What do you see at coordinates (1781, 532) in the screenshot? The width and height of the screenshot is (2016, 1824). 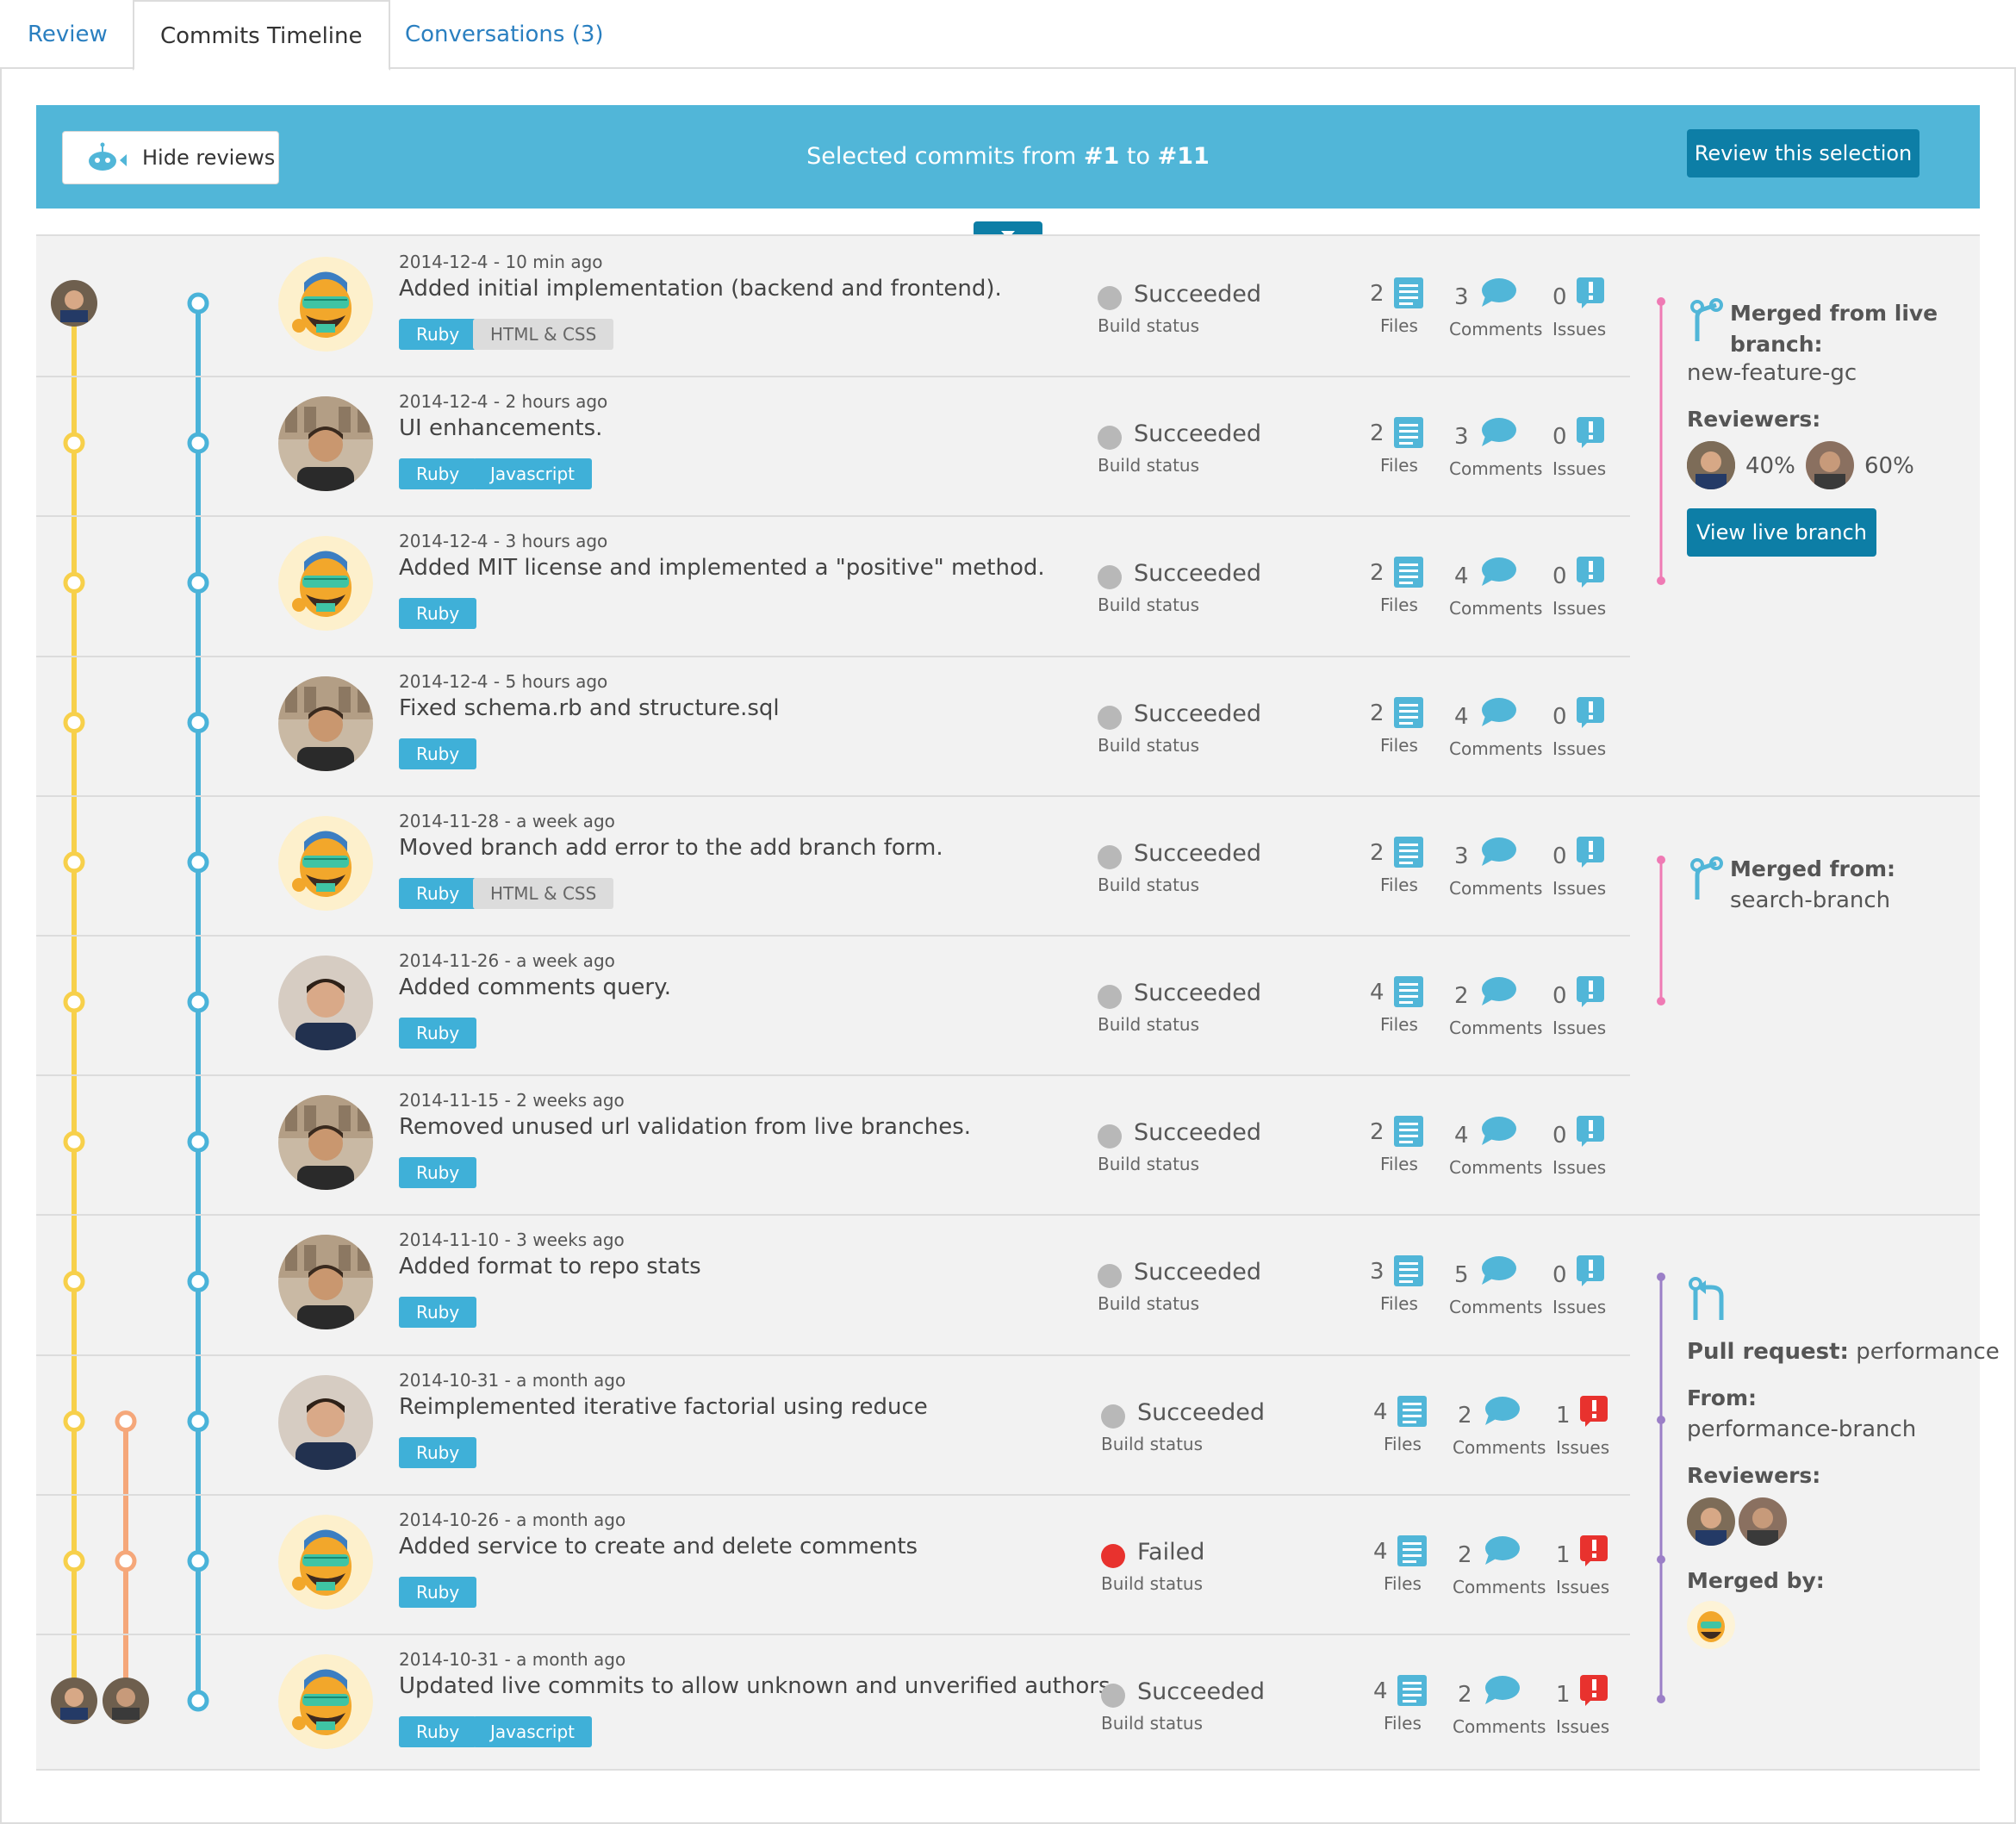 I see `view-live-branch-button: View live branch` at bounding box center [1781, 532].